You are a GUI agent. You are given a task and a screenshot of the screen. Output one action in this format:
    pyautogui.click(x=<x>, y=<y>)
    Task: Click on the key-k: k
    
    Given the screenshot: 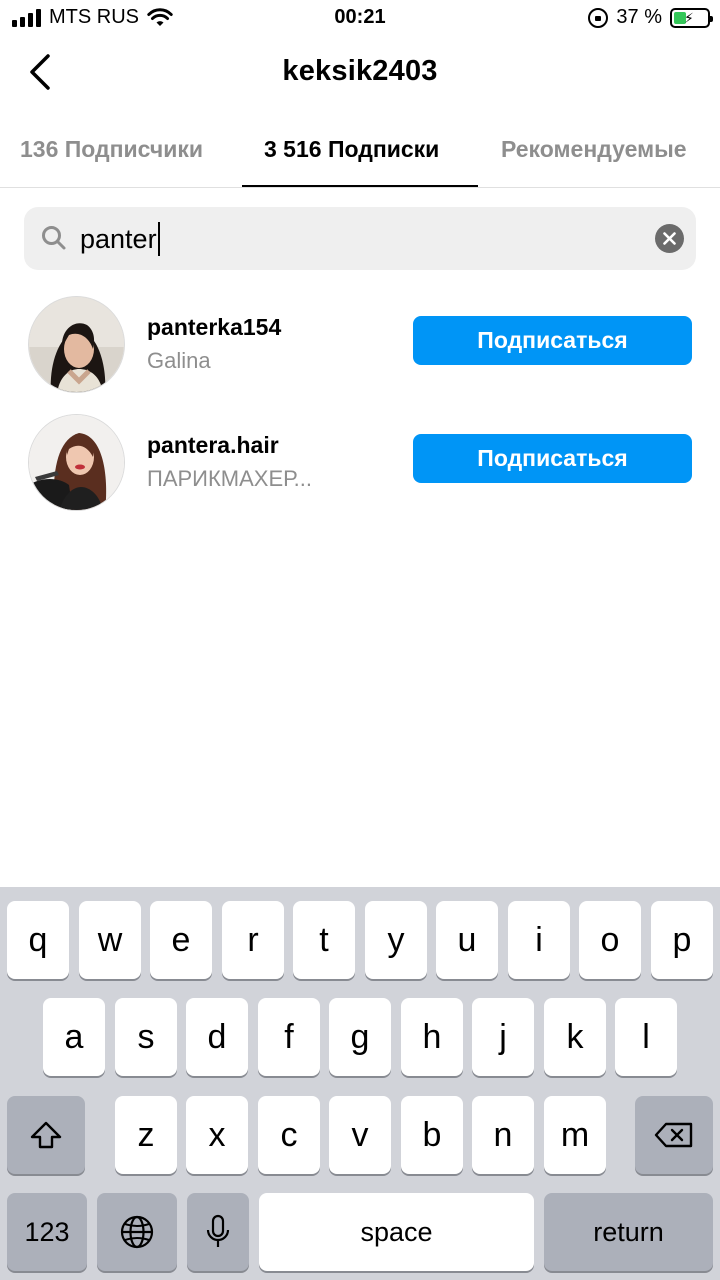 What is the action you would take?
    pyautogui.click(x=575, y=1037)
    